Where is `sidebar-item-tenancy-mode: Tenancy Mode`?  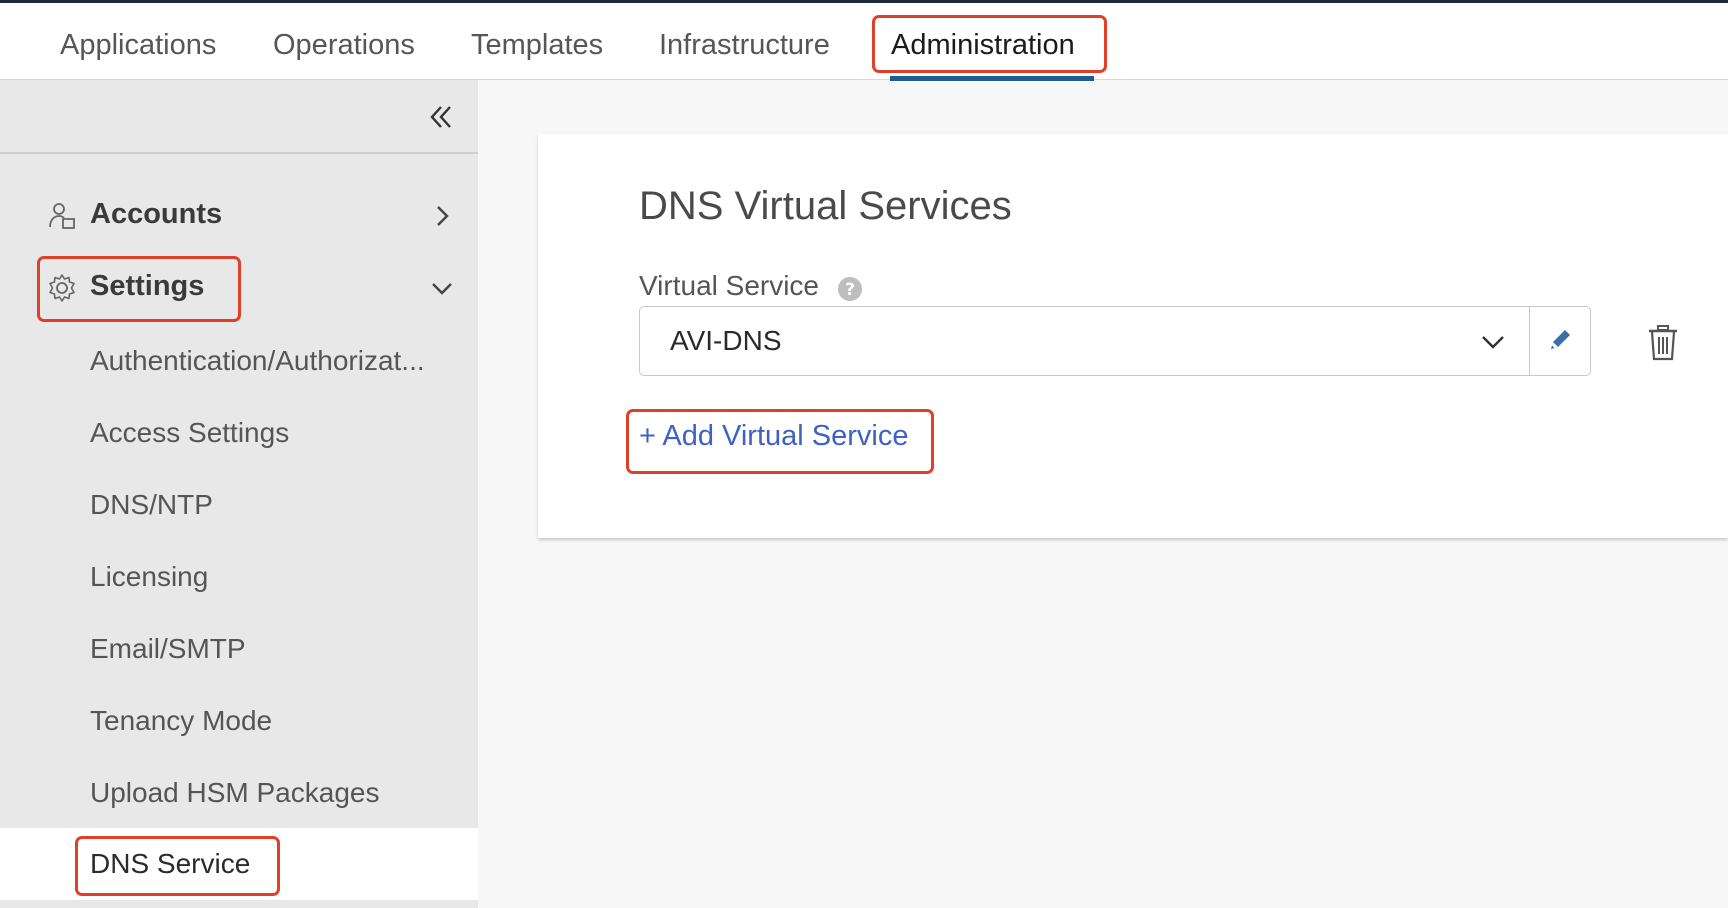 sidebar-item-tenancy-mode: Tenancy Mode is located at coordinates (239, 721).